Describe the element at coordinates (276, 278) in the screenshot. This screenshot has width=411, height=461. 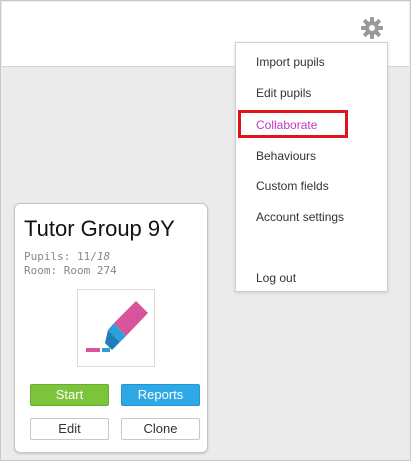
I see `menu-item-log-out: Log out` at that location.